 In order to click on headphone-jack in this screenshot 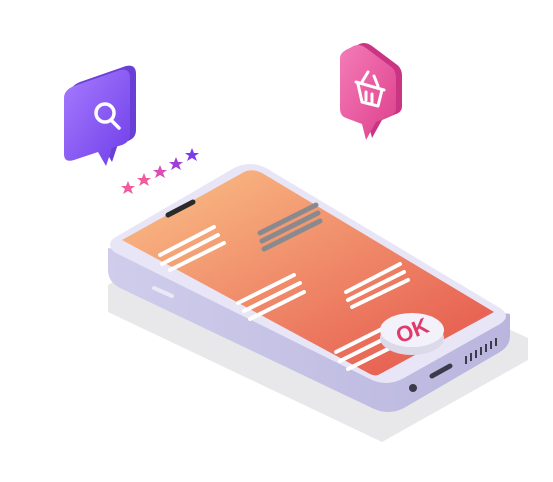, I will do `click(413, 388)`.